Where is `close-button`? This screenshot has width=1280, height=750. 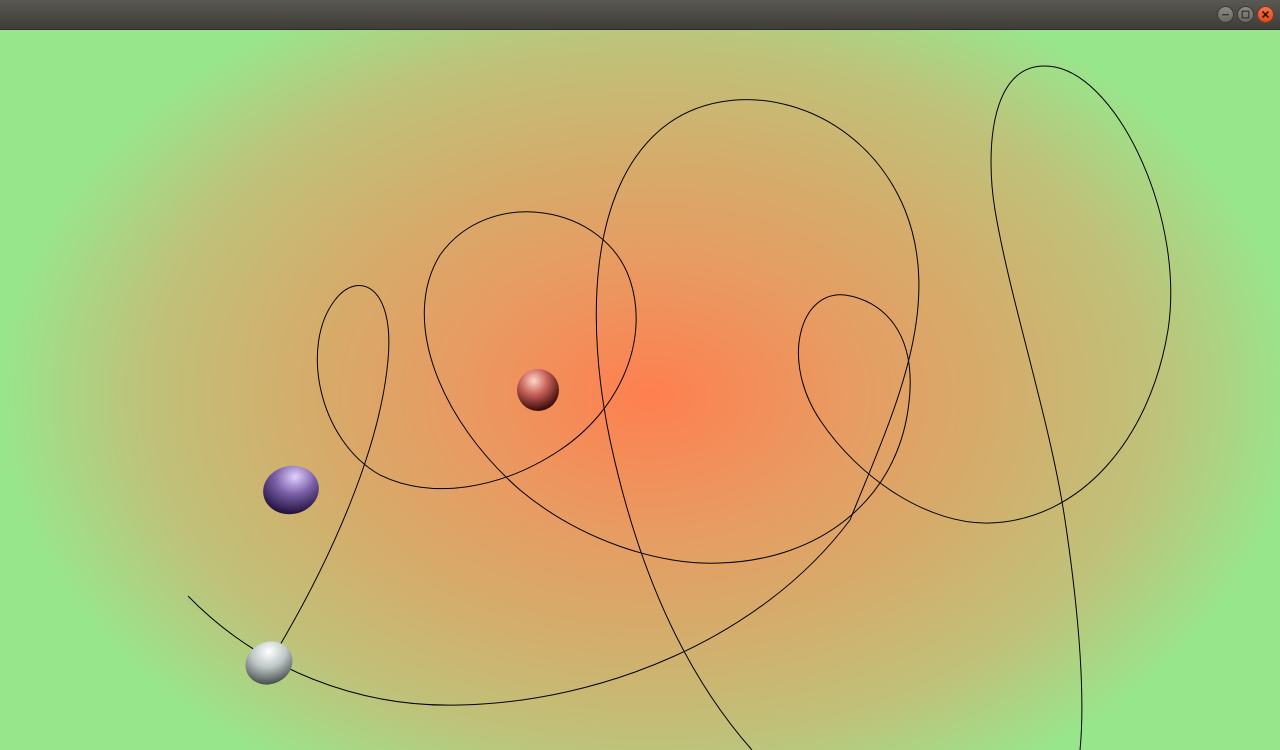 close-button is located at coordinates (1265, 14).